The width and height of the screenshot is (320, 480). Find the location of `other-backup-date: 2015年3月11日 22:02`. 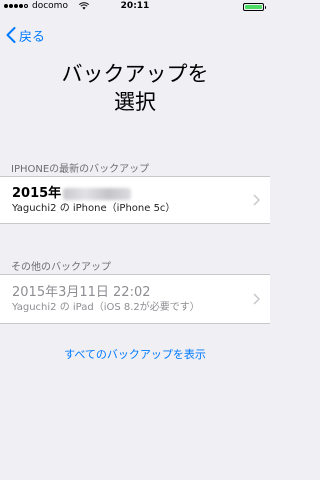

other-backup-date: 2015年3月11日 22:02 is located at coordinates (81, 292).